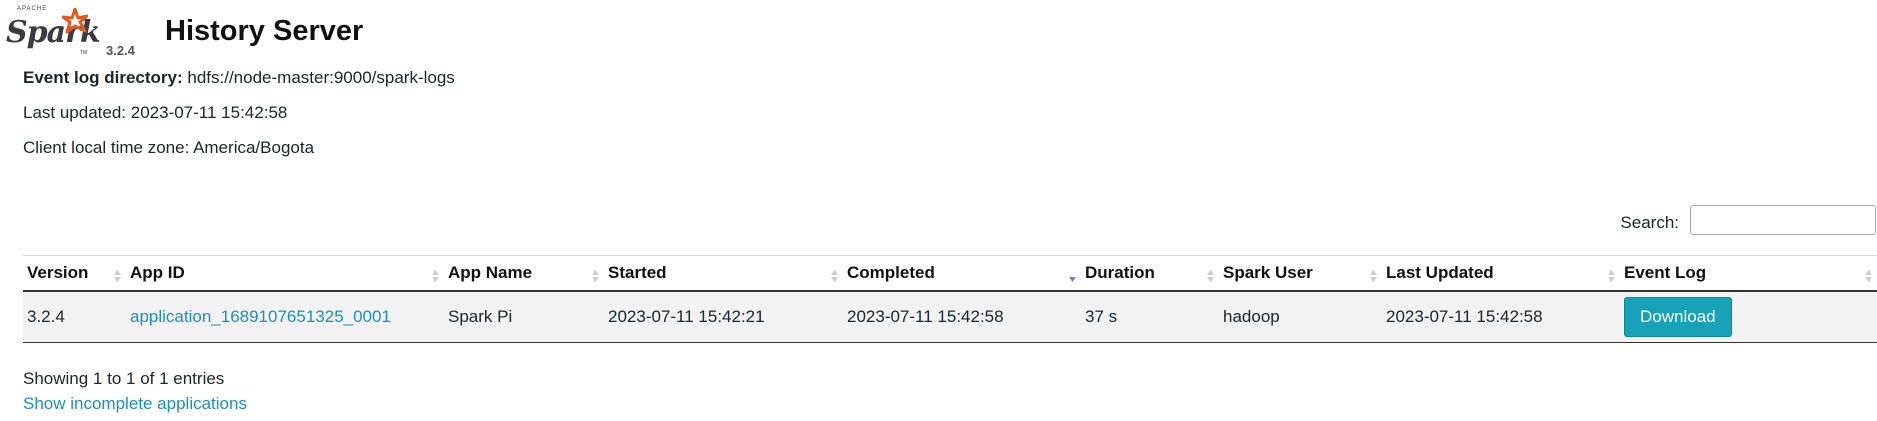 Image resolution: width=1877 pixels, height=421 pixels. Describe the element at coordinates (962, 317) in the screenshot. I see `cell-completed: 2023-07-11 15:42:58` at that location.